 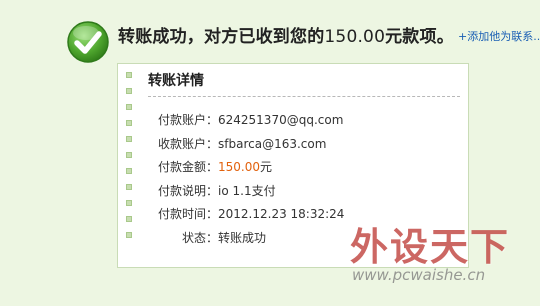 What do you see at coordinates (199, 237) in the screenshot?
I see `detail-label: 状态：` at bounding box center [199, 237].